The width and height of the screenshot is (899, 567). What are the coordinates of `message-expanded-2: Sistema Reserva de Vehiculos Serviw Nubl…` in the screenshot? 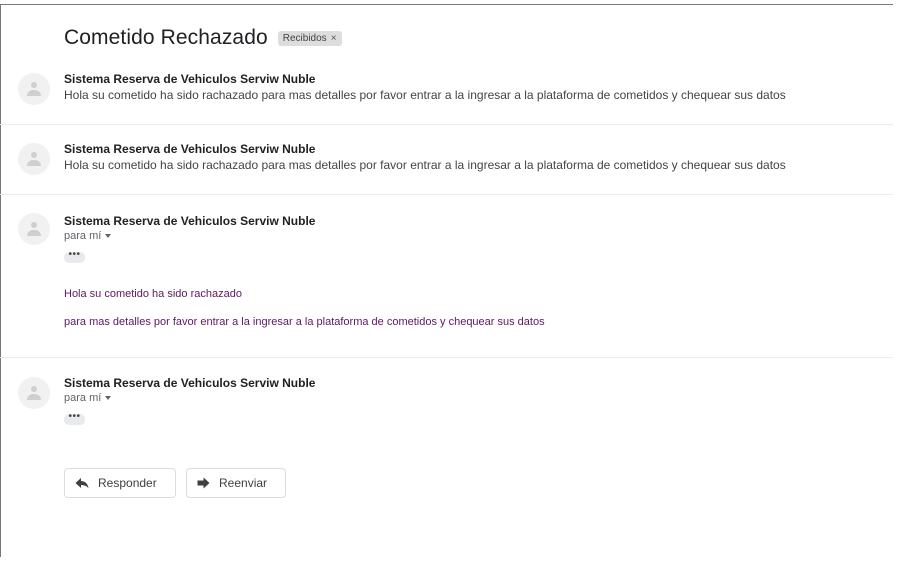 It's located at (446, 405).